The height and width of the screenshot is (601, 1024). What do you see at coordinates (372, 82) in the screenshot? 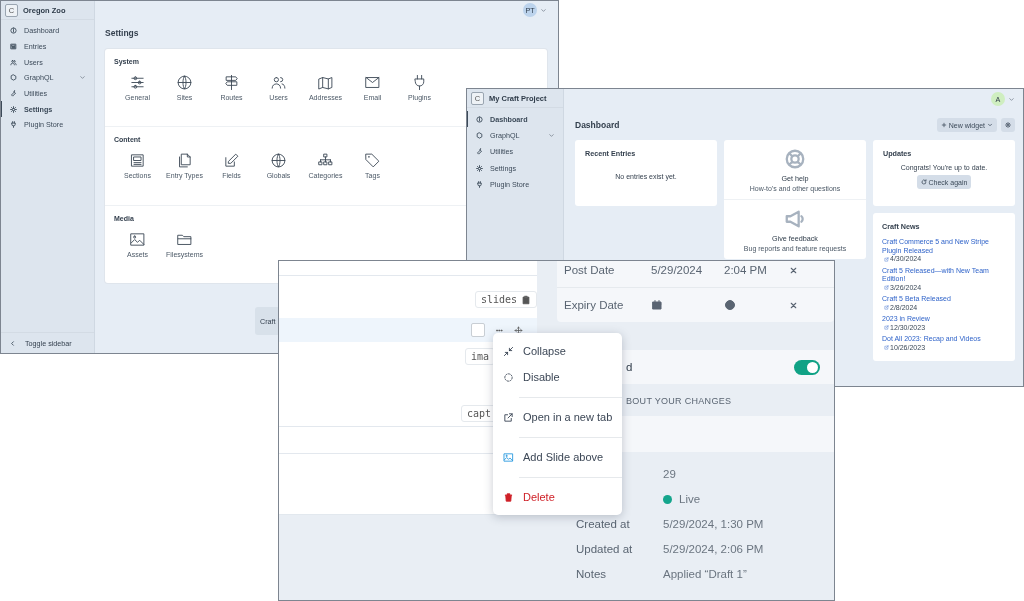
I see `envelope-icon` at bounding box center [372, 82].